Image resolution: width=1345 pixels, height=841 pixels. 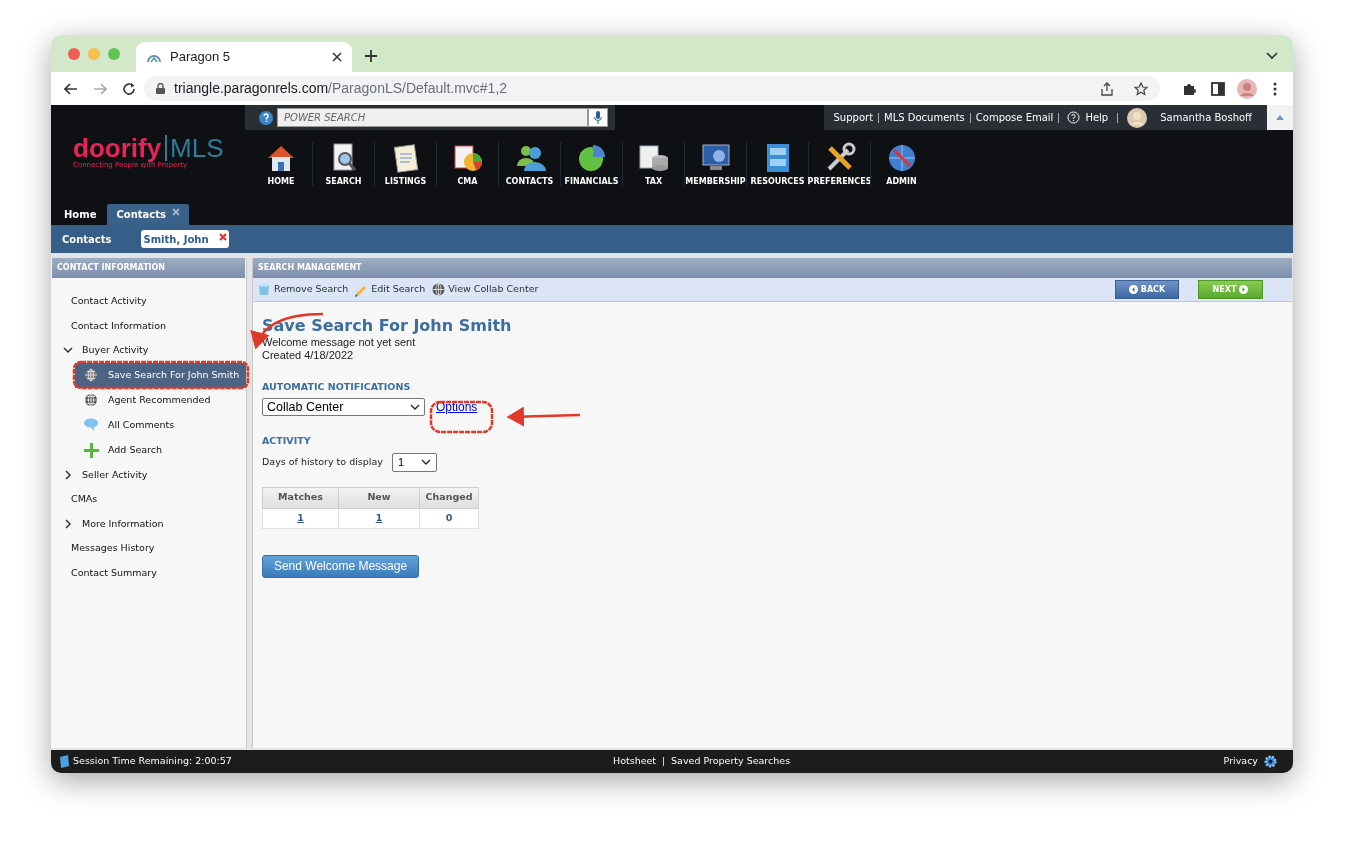 What do you see at coordinates (303, 289) in the screenshot?
I see `toolbar-button: Remove Search` at bounding box center [303, 289].